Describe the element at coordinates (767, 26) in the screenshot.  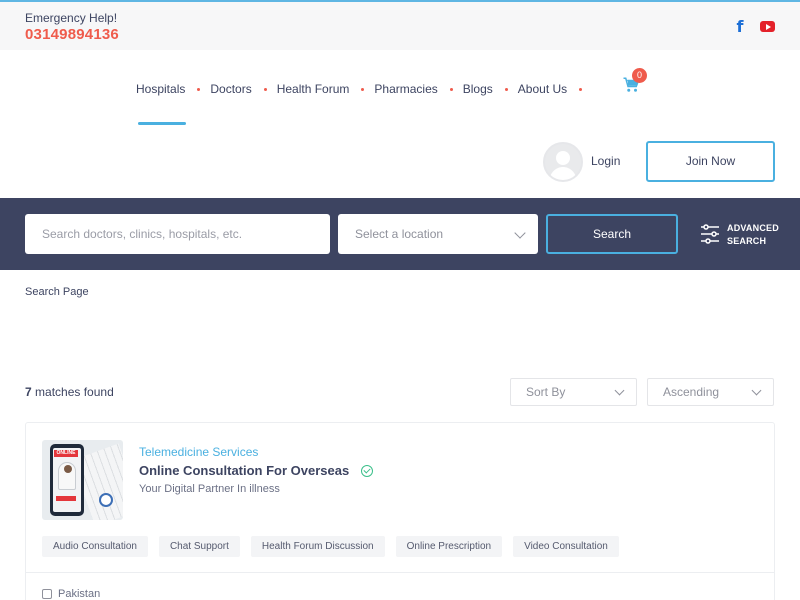
I see `youtube-icon` at that location.